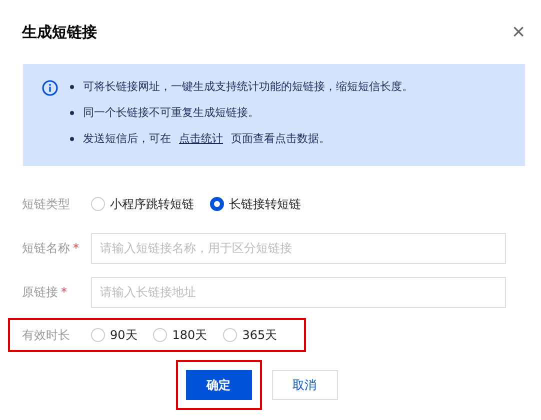 Image resolution: width=541 pixels, height=420 pixels. Describe the element at coordinates (46, 335) in the screenshot. I see `field-label: 有效时长` at that location.